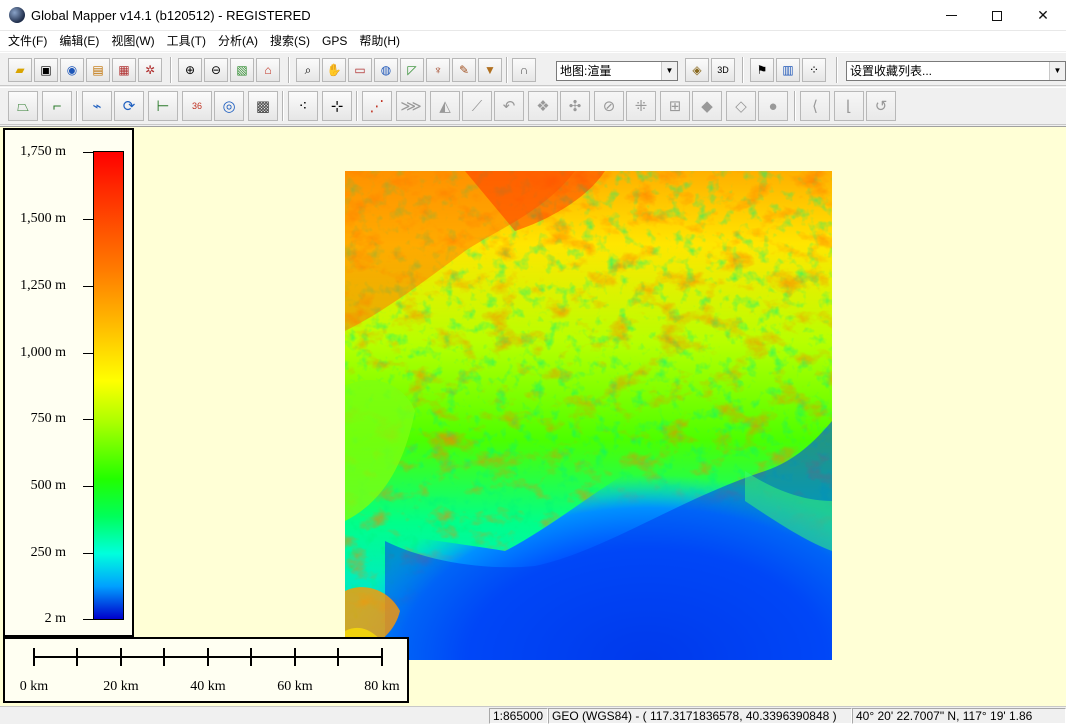 The width and height of the screenshot is (1066, 724). What do you see at coordinates (386, 70) in the screenshot?
I see `feature-info-icon: ◍` at bounding box center [386, 70].